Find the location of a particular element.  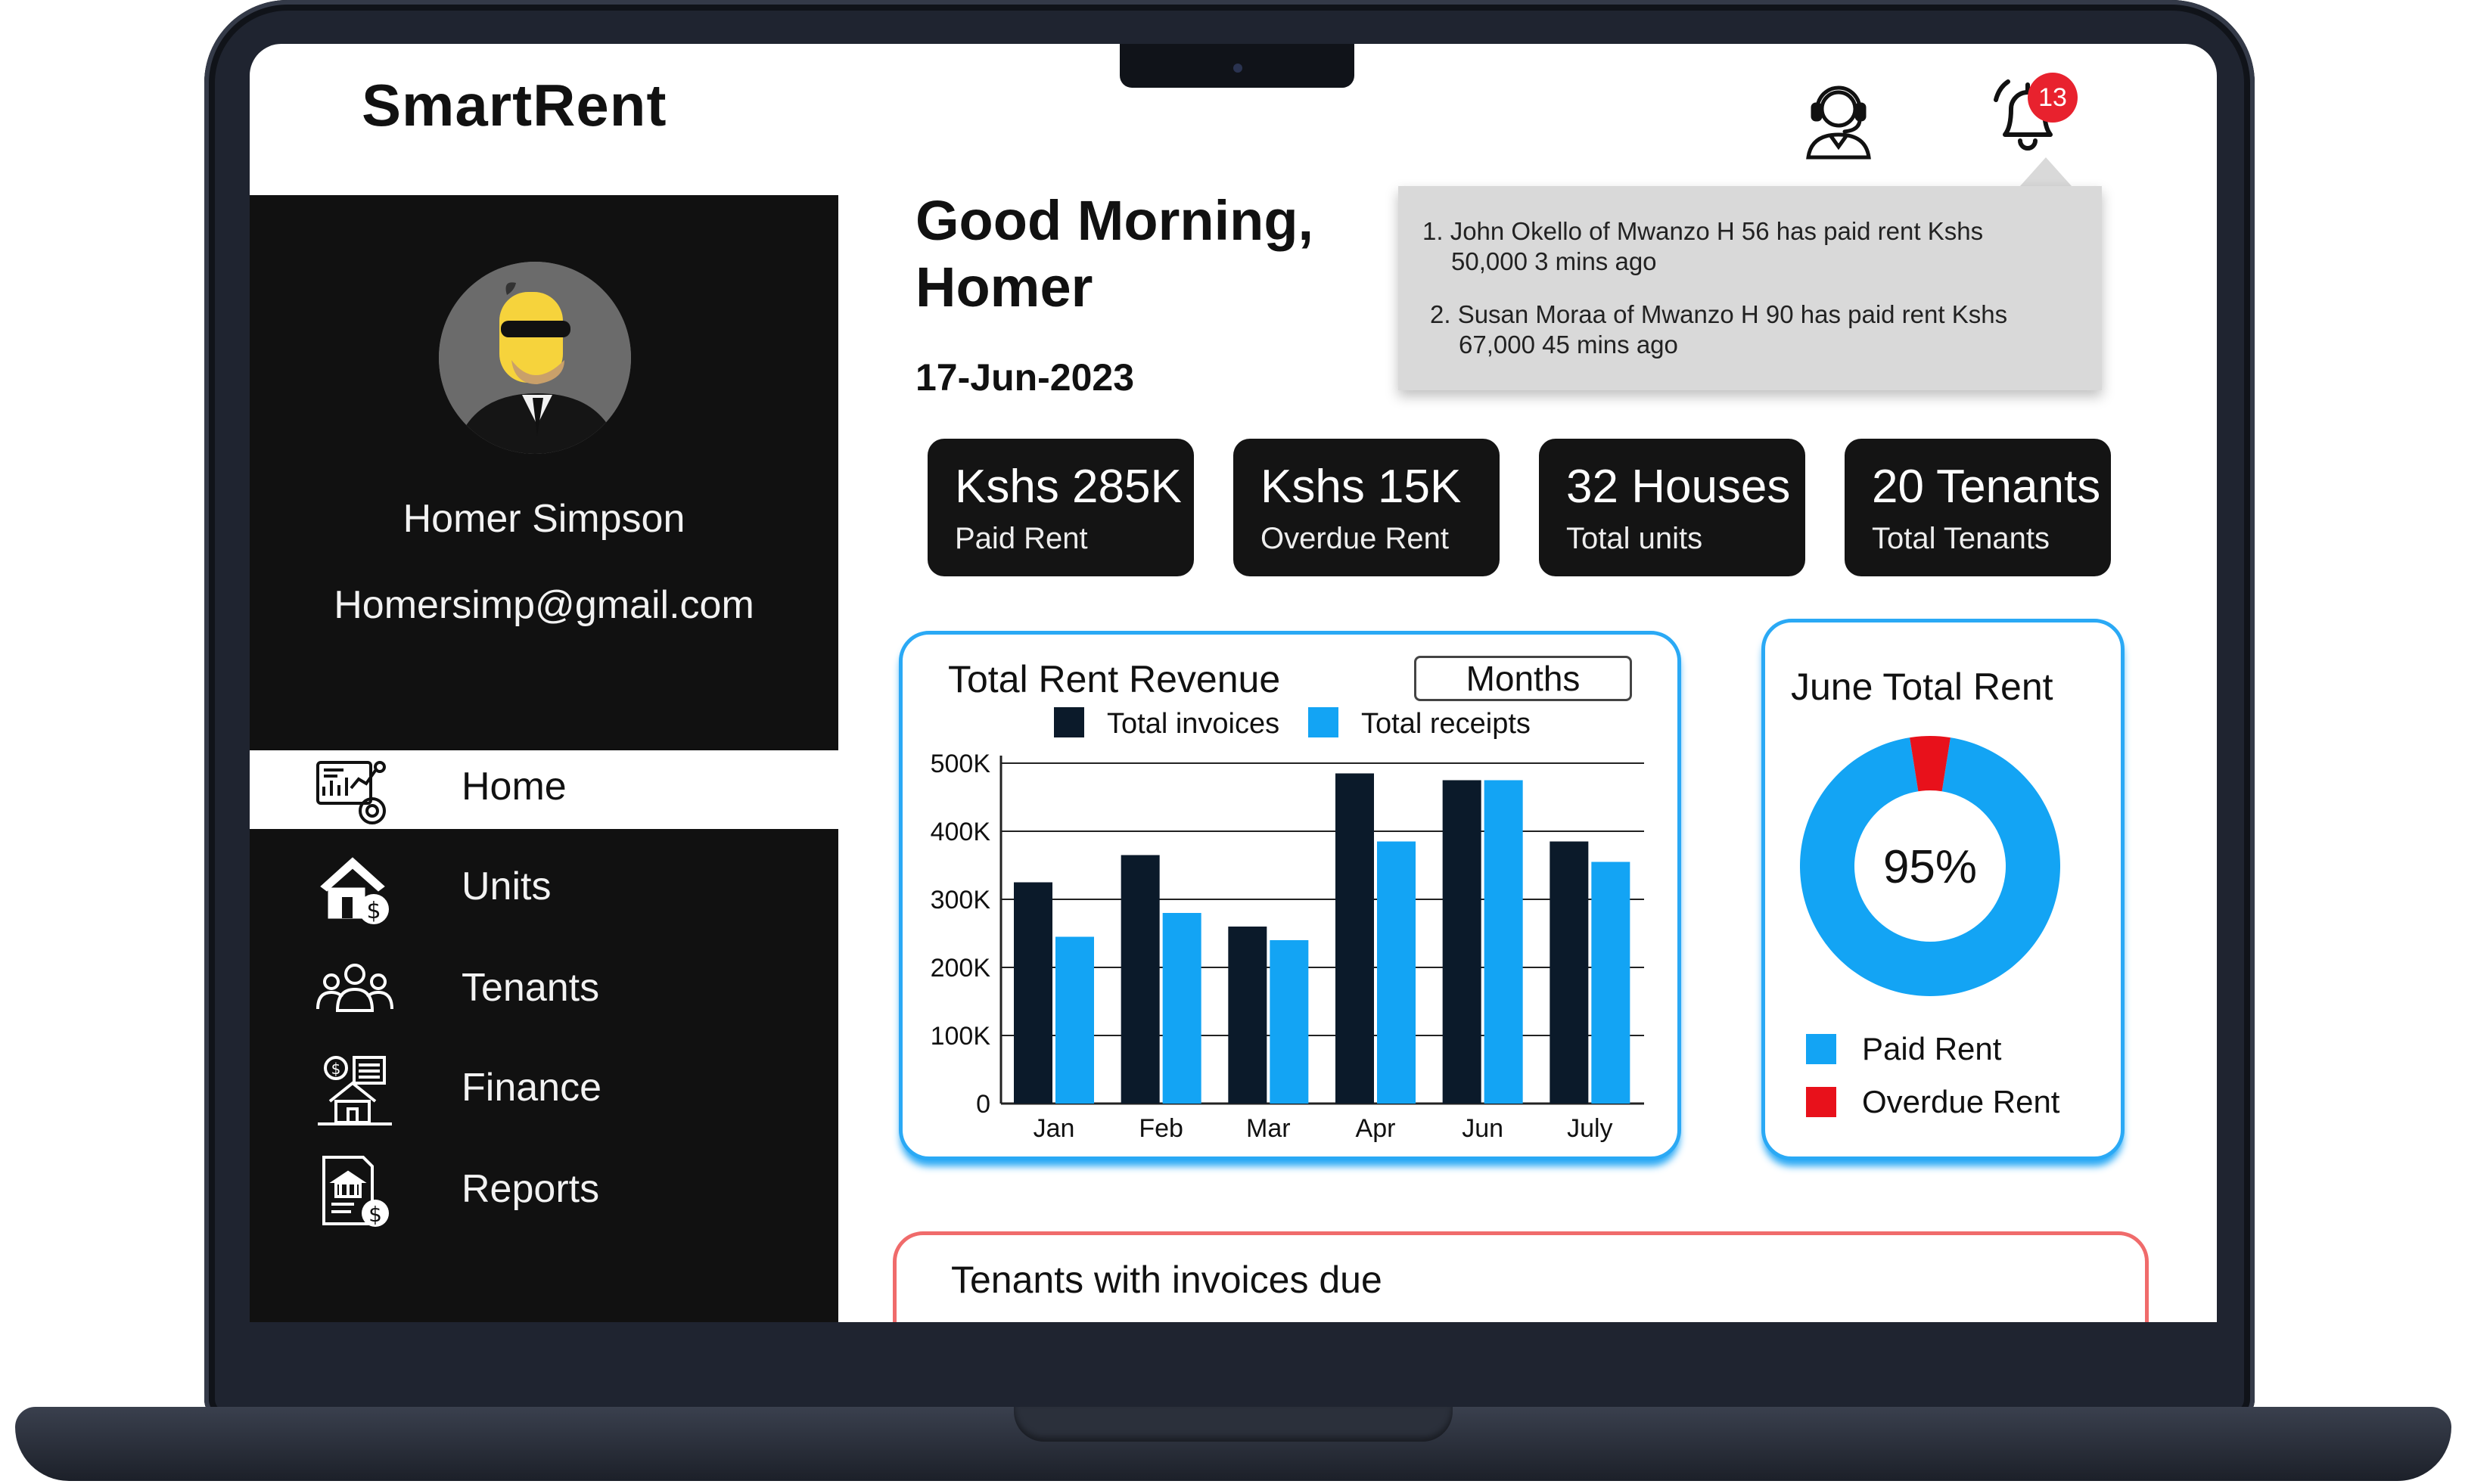

stat-label: Overdue Rent is located at coordinates (1355, 538).